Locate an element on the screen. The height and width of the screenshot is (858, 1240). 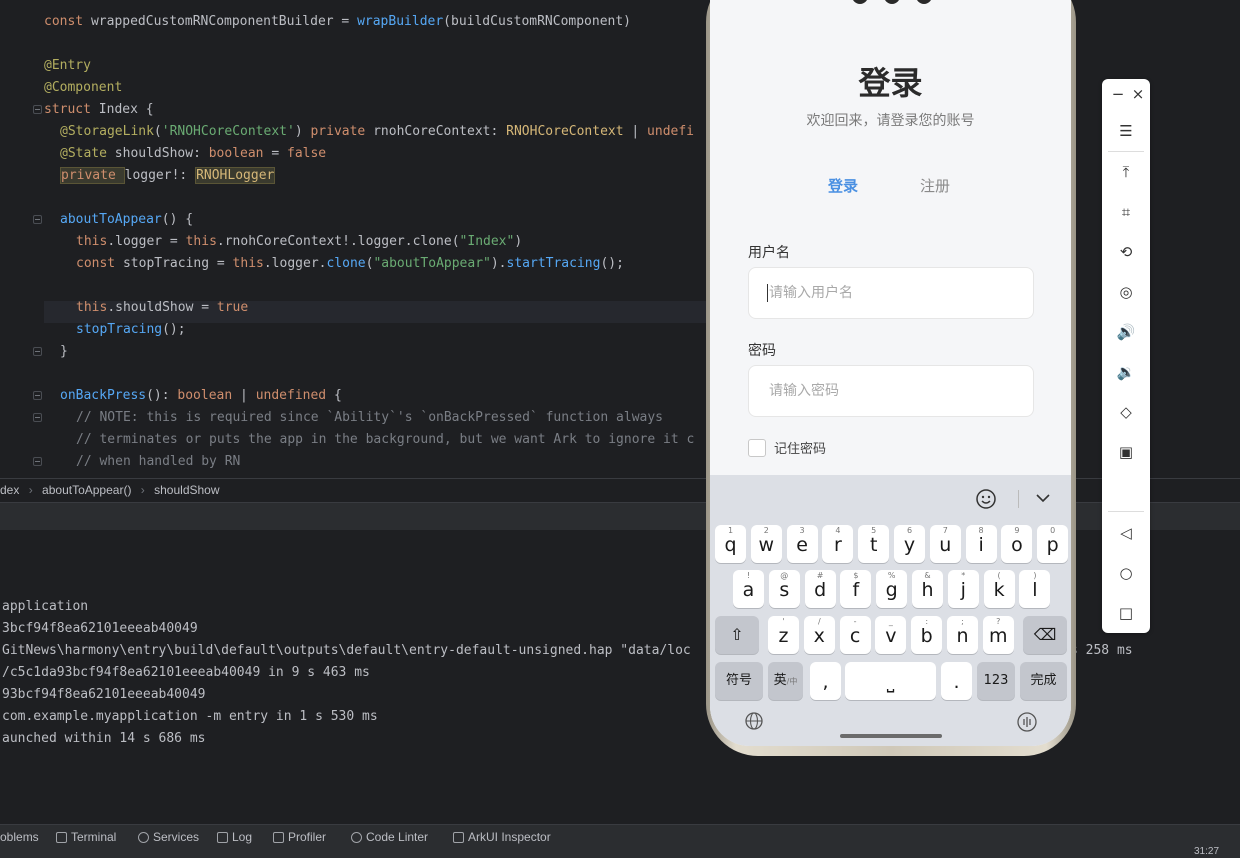
pin-top-icon: ⤒ is located at coordinates (1126, 172).